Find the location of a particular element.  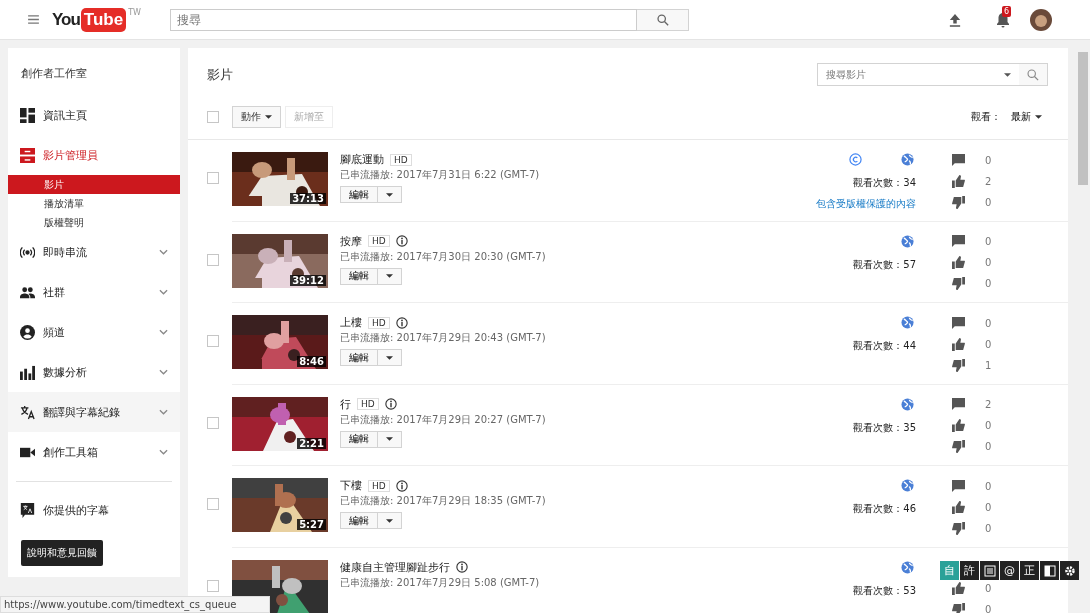

video-title: 行 is located at coordinates (345, 404).